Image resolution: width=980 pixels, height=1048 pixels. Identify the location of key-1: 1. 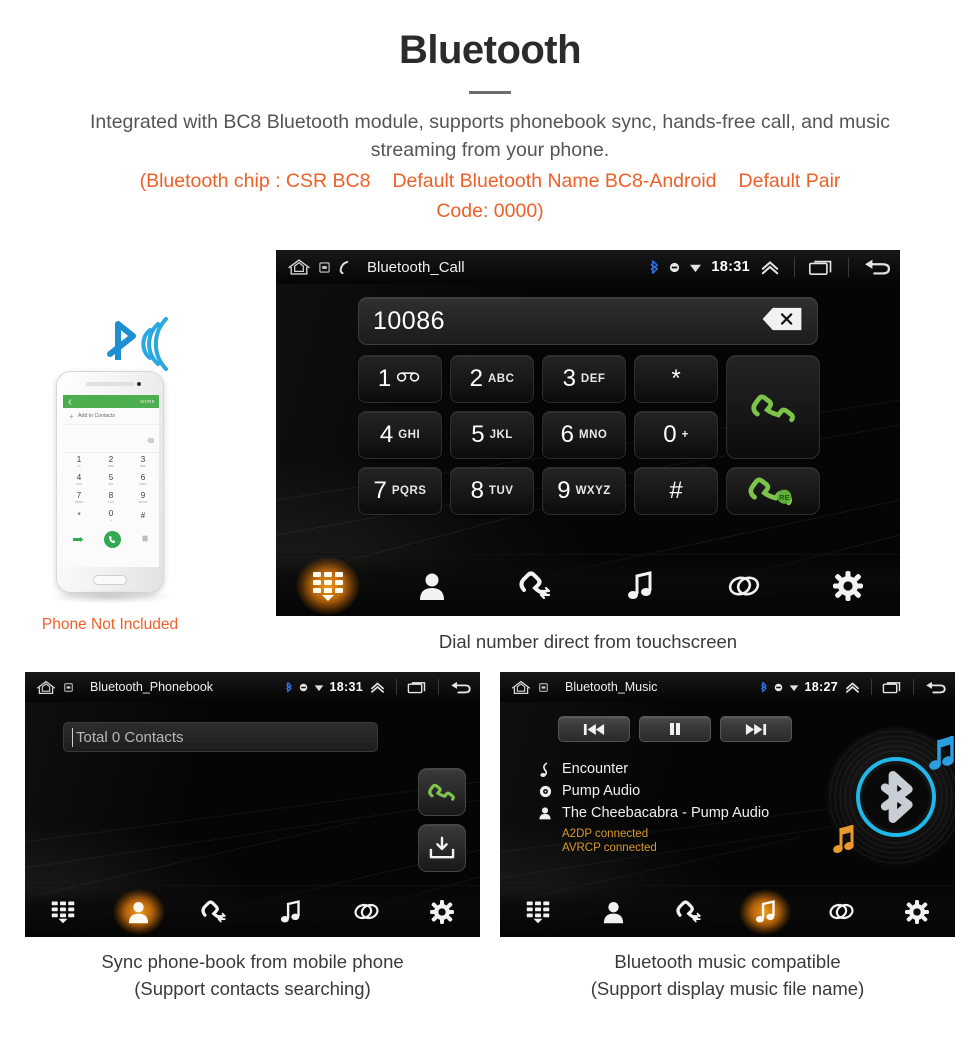
(400, 379).